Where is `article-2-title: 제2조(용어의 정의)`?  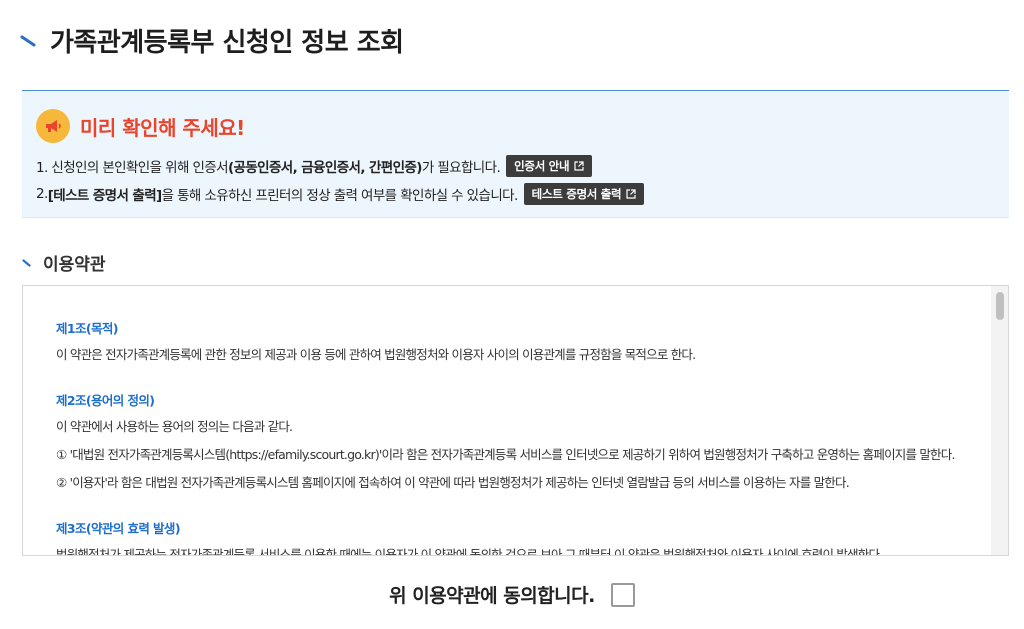
article-2-title: 제2조(용어의 정의) is located at coordinates (105, 400).